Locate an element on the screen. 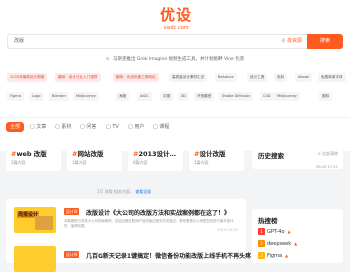 The height and width of the screenshot is (272, 350). result-summary: 1万 改版 相关内容， 查看全部 is located at coordinates (124, 191).